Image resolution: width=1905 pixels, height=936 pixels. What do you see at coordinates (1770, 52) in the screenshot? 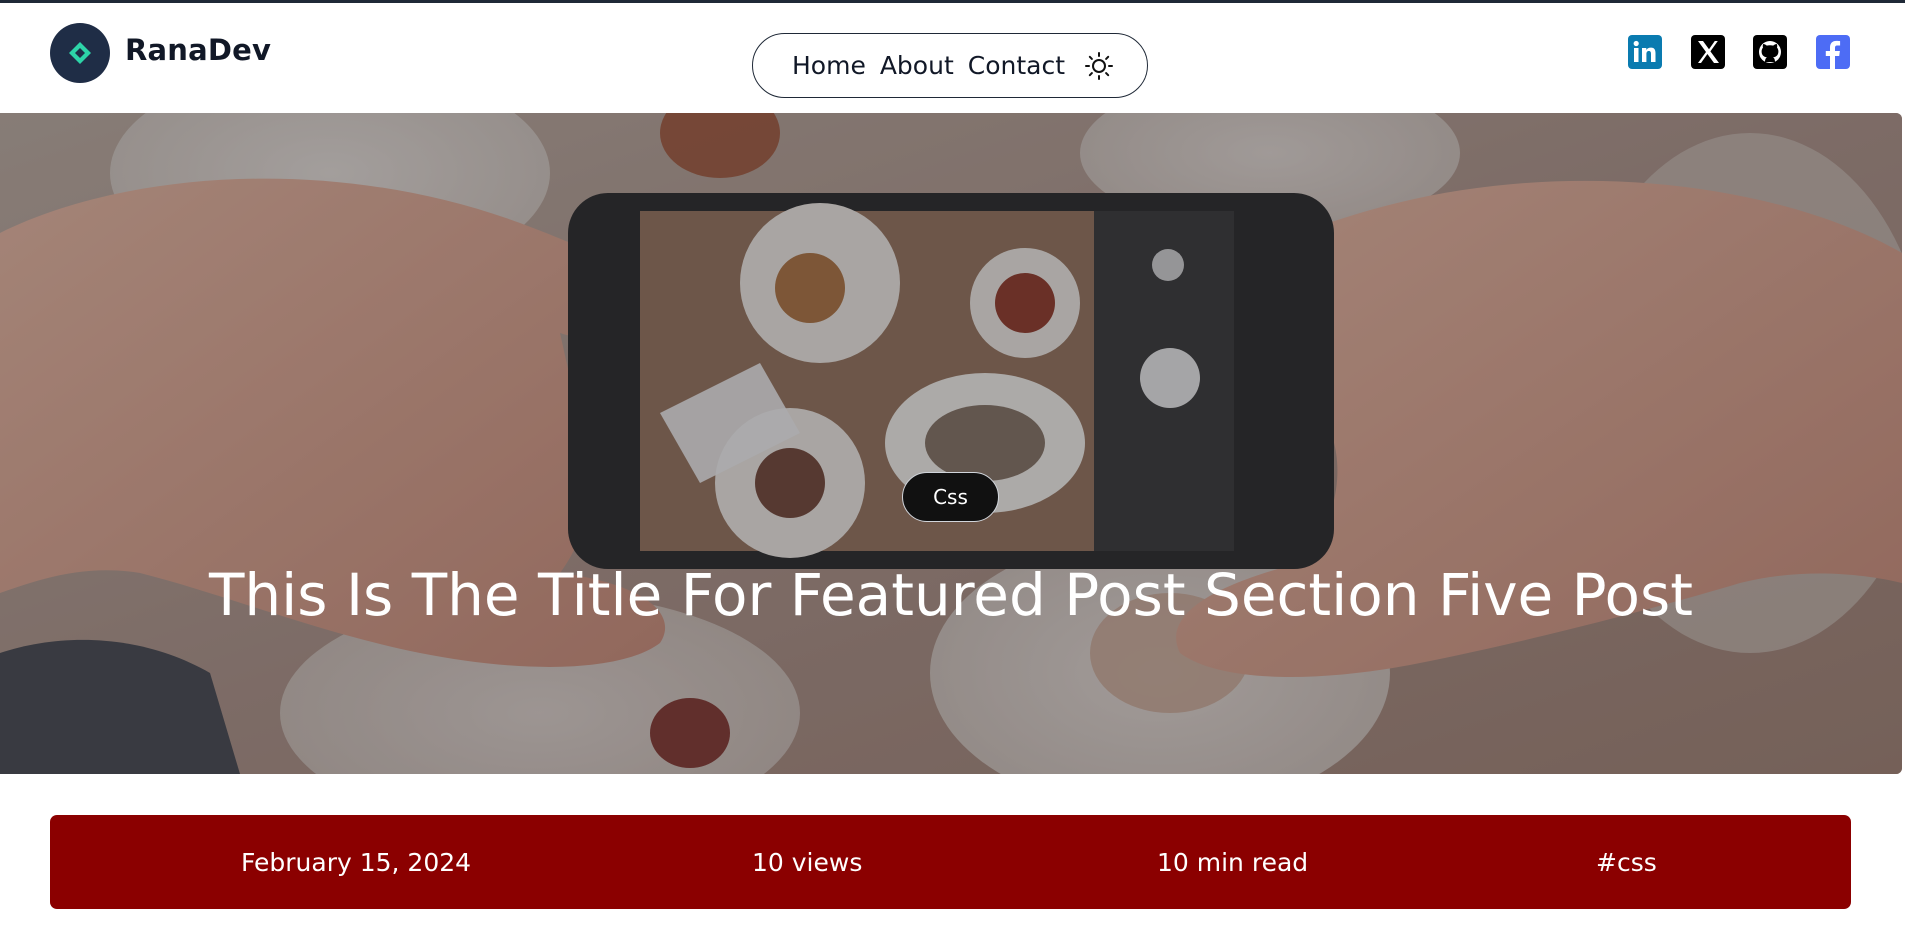
I see `github-icon` at bounding box center [1770, 52].